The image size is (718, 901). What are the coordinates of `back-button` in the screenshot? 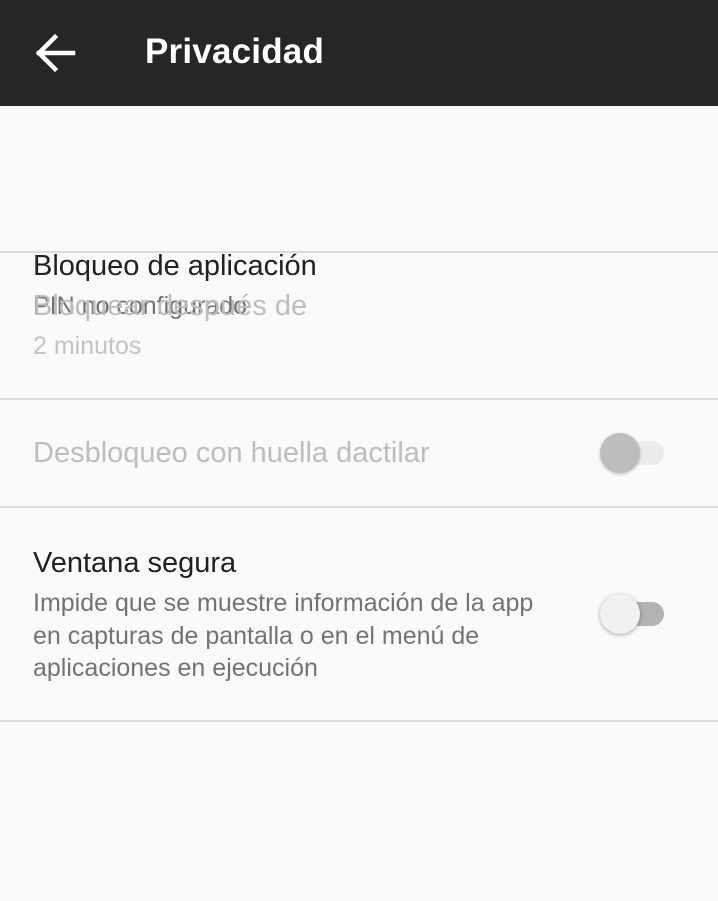 It's located at (55, 53).